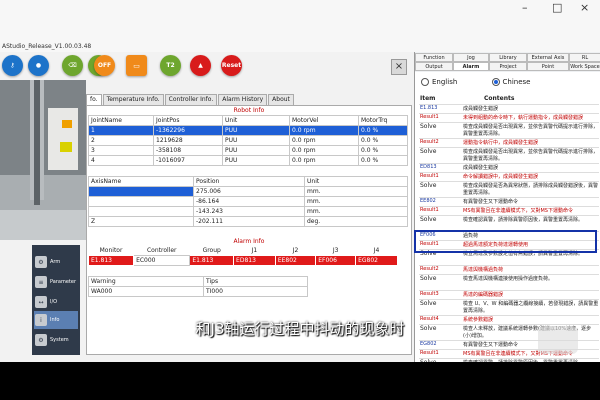 This screenshot has height=400, width=600. I want to click on tab-point: Point, so click(548, 66).